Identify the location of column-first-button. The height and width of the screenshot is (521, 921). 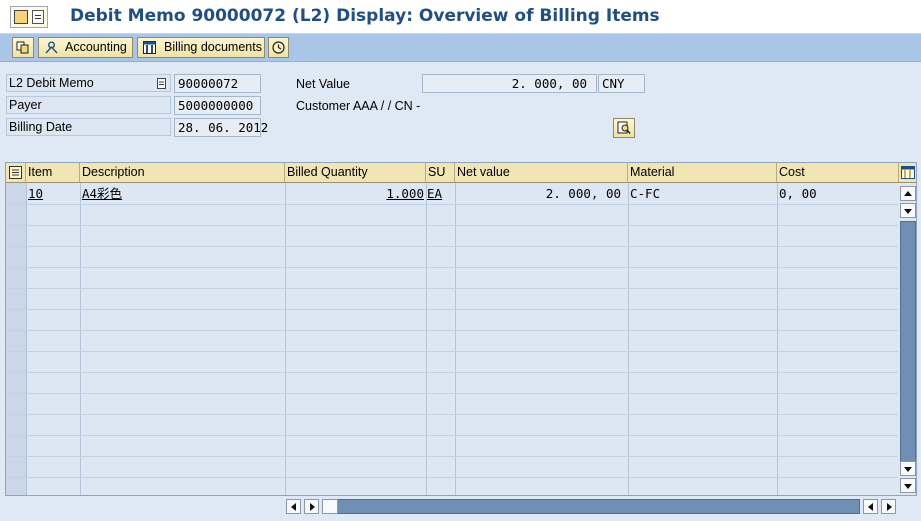
(293, 506).